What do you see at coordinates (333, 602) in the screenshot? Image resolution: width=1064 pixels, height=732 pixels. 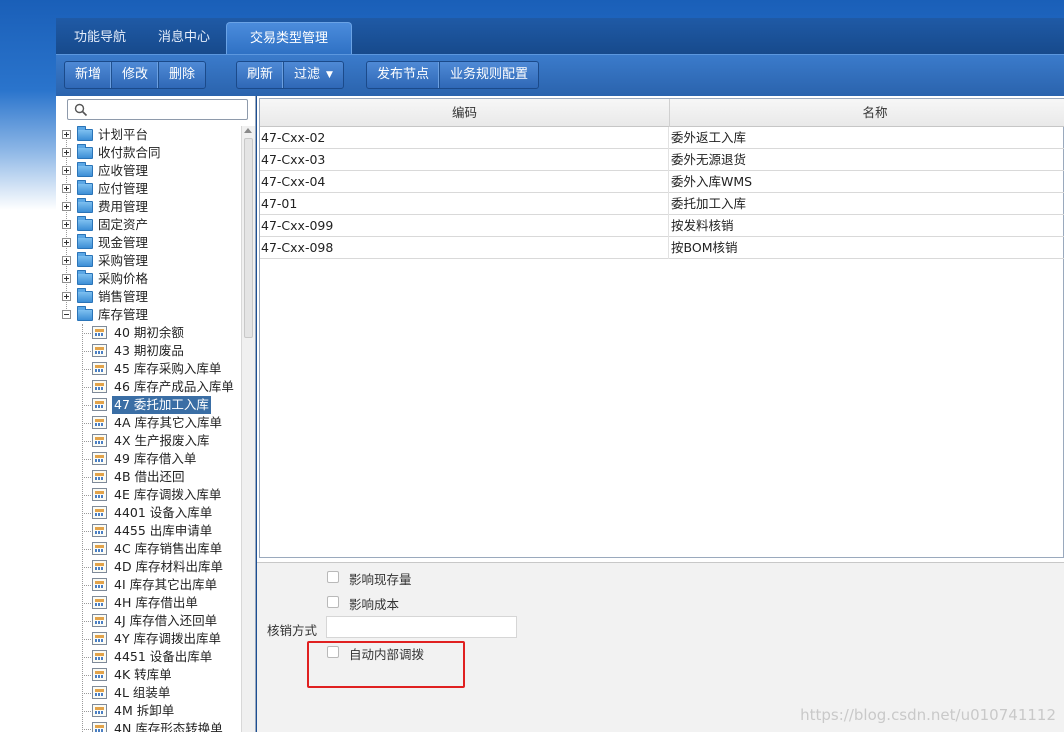 I see `affect-cost-checkbox` at bounding box center [333, 602].